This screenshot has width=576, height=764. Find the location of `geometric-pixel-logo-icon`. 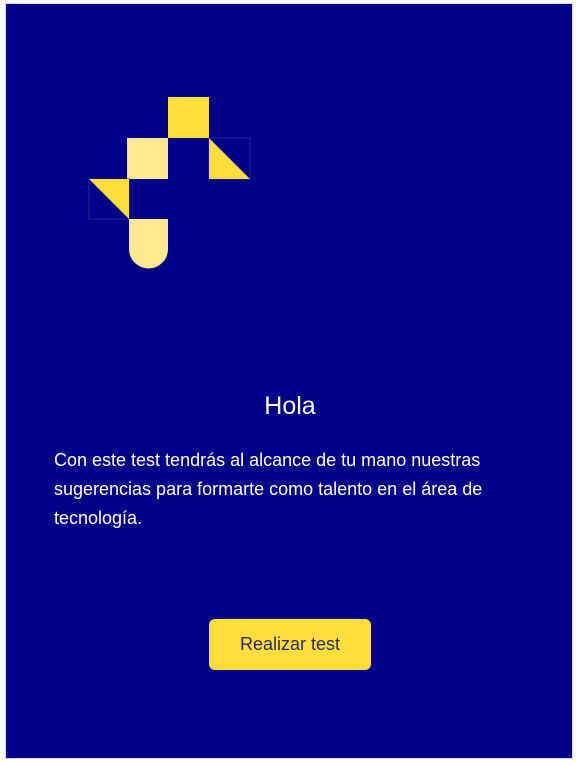

geometric-pixel-logo-icon is located at coordinates (169, 183).